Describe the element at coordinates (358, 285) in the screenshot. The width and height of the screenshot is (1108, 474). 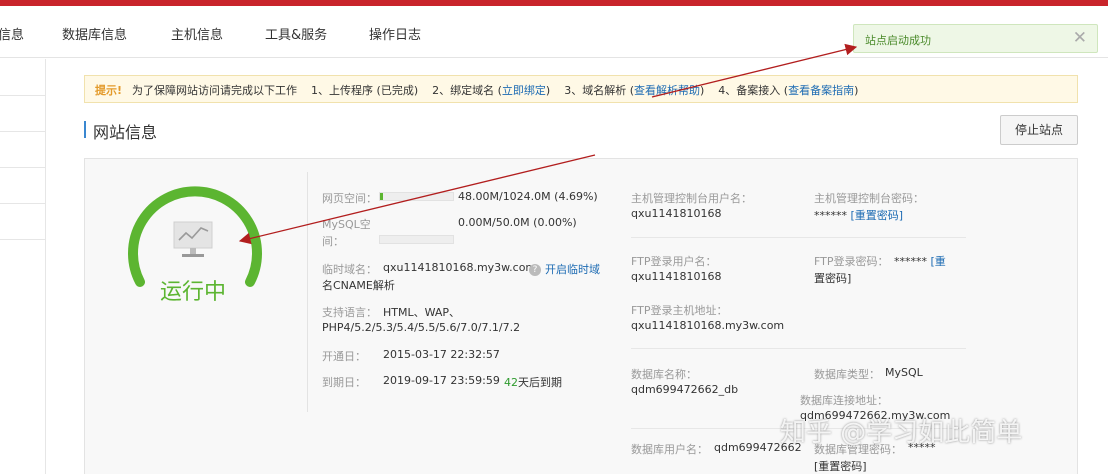
I see `enable-temp-domain-cname-link-cont: 名CNAME解析` at that location.